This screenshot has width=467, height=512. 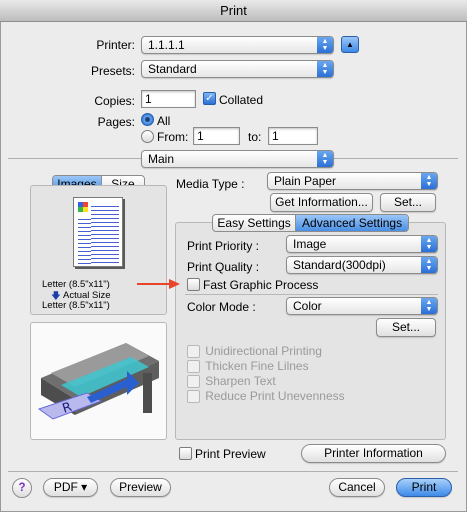 What do you see at coordinates (237, 159) in the screenshot?
I see `pane-popup: Main ▲ ▼` at bounding box center [237, 159].